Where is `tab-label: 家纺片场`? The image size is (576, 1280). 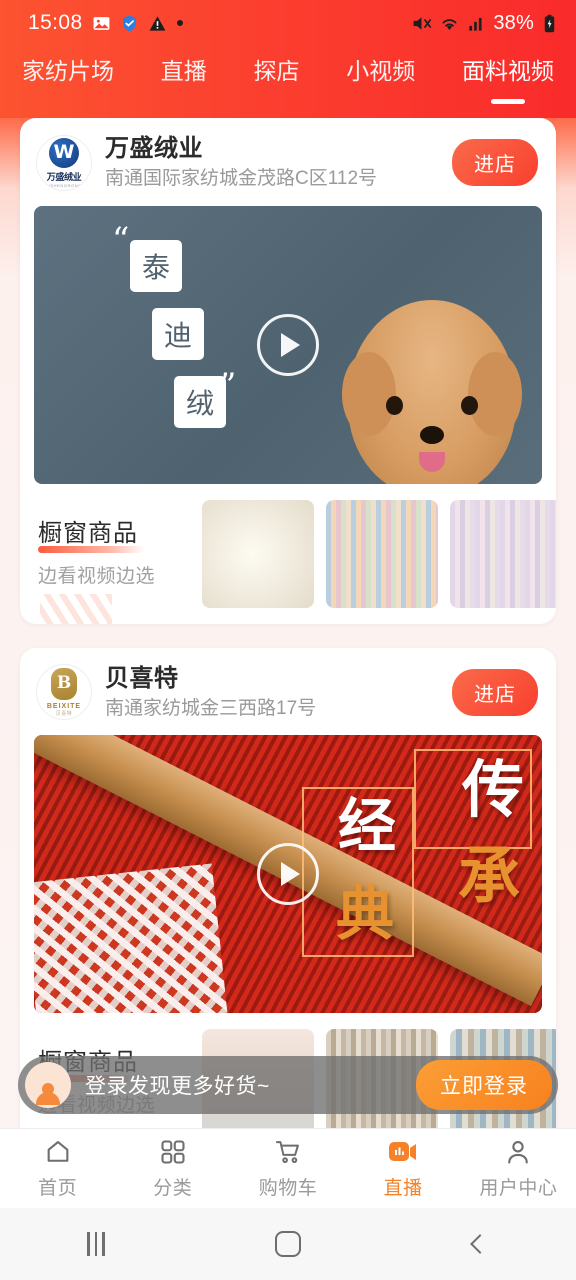
tab-label: 家纺片场 is located at coordinates (68, 71).